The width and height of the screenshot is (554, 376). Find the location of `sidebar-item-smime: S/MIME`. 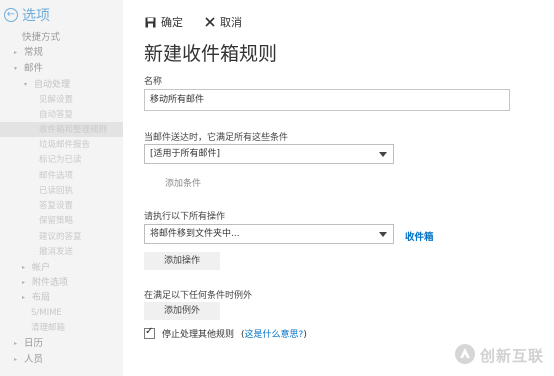

sidebar-item-smime: S/MIME is located at coordinates (46, 313).